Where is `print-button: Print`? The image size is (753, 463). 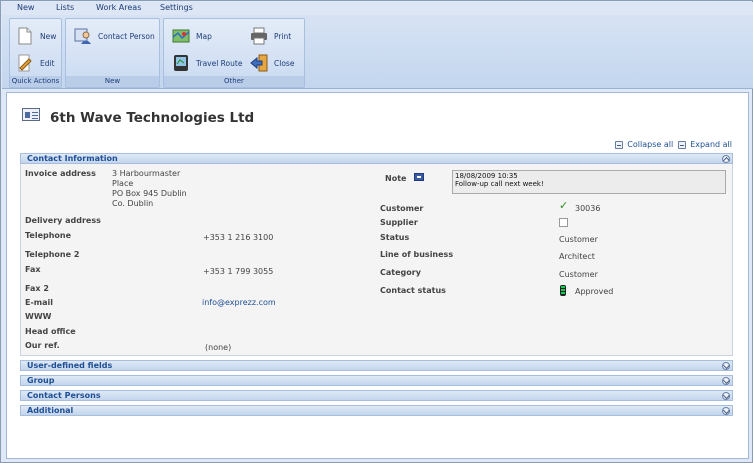
print-button: Print is located at coordinates (270, 36).